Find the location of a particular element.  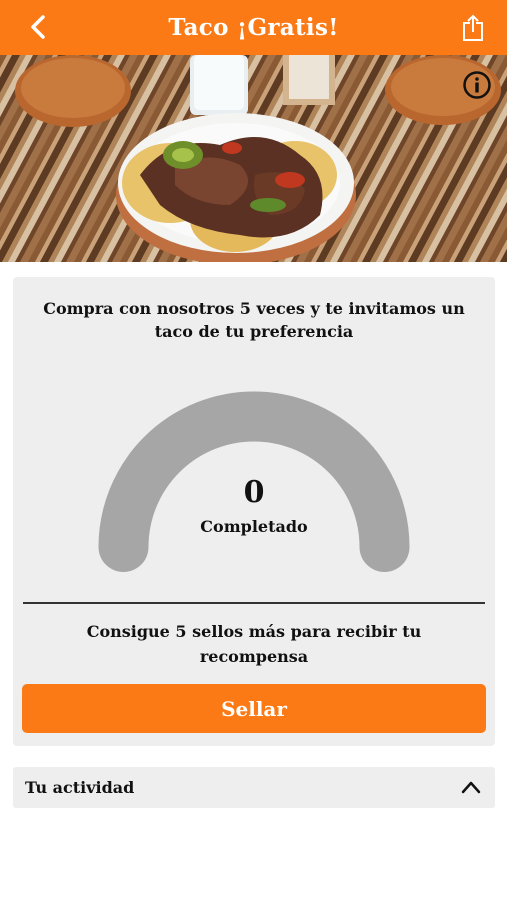

divider is located at coordinates (254, 603).